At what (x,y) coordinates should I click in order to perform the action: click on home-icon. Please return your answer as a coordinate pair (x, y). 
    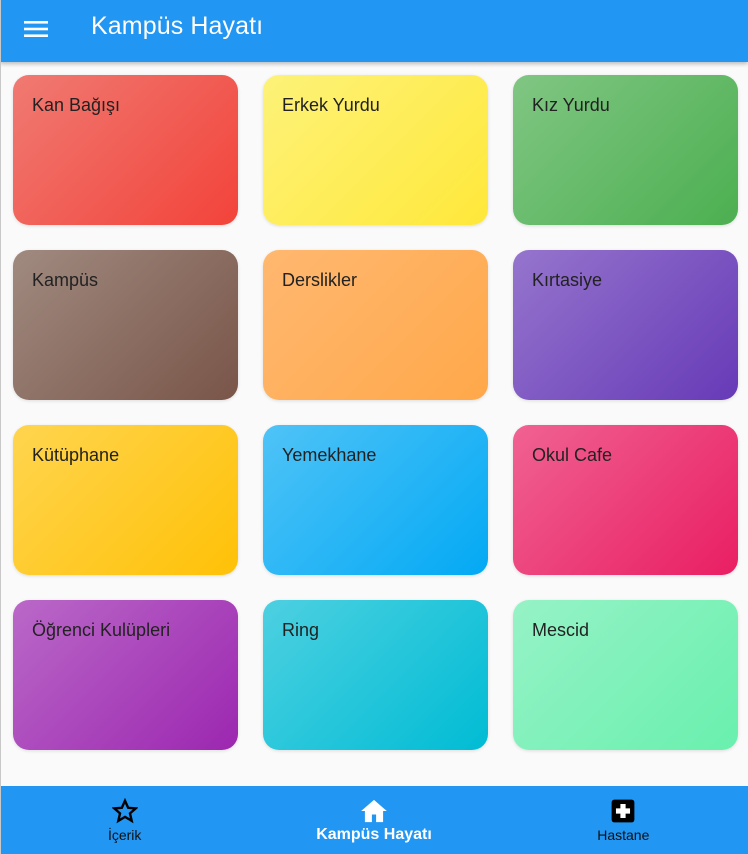
    Looking at the image, I should click on (374, 811).